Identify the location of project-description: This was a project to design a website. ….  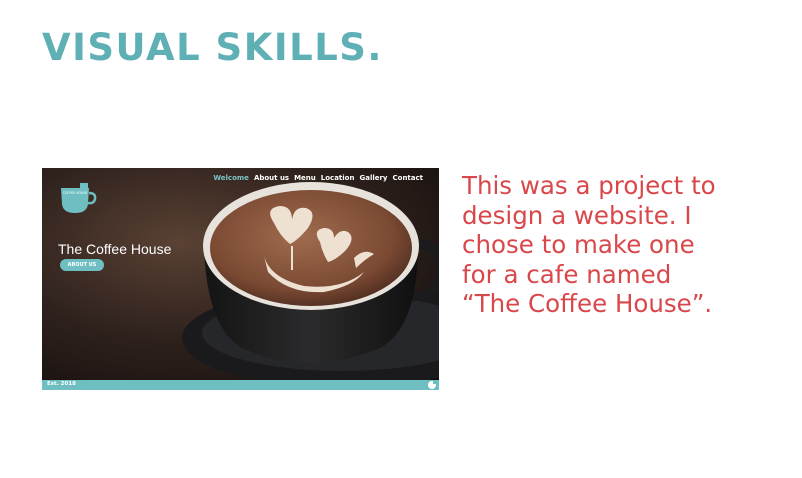
(622, 245).